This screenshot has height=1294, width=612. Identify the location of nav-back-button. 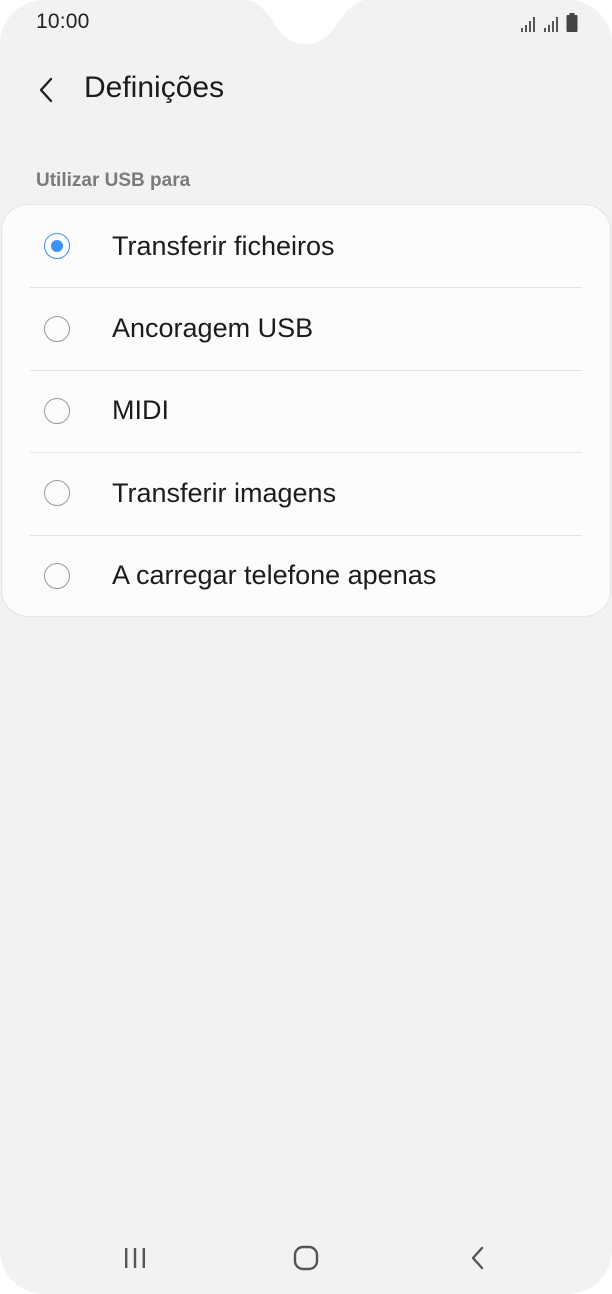
(478, 1258).